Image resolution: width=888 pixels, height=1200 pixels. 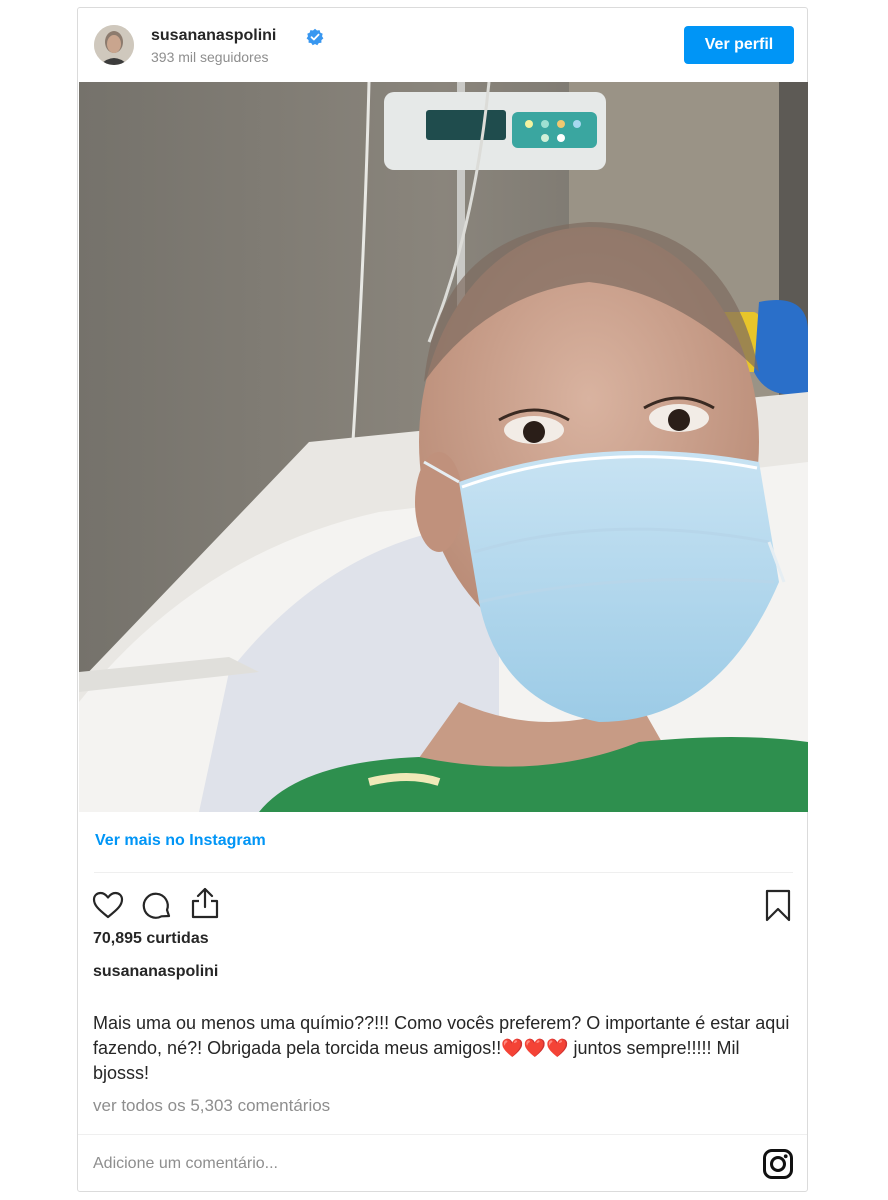 I want to click on view-profile-button: Ver perfil, so click(x=739, y=45).